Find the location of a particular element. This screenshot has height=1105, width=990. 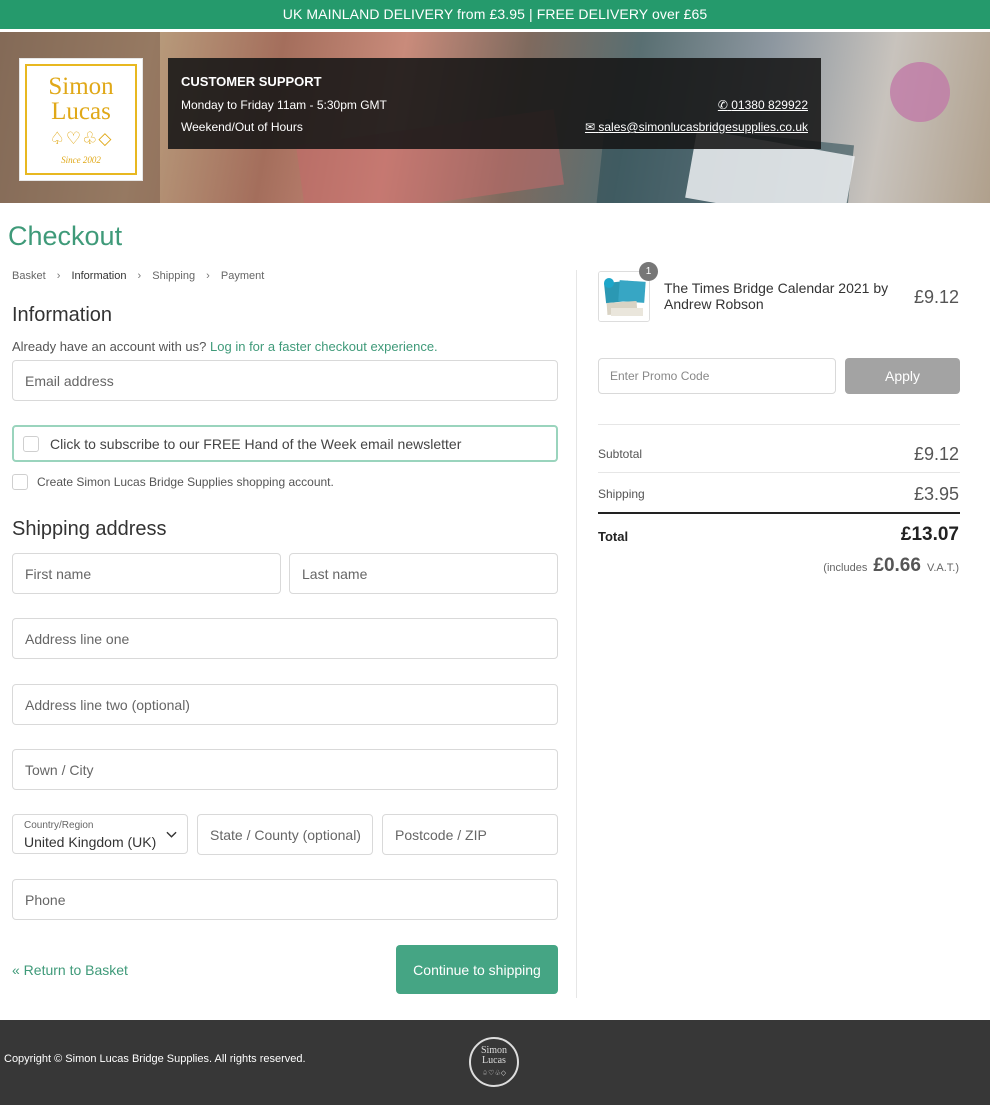

town-city-field: Town / City is located at coordinates (285, 769).